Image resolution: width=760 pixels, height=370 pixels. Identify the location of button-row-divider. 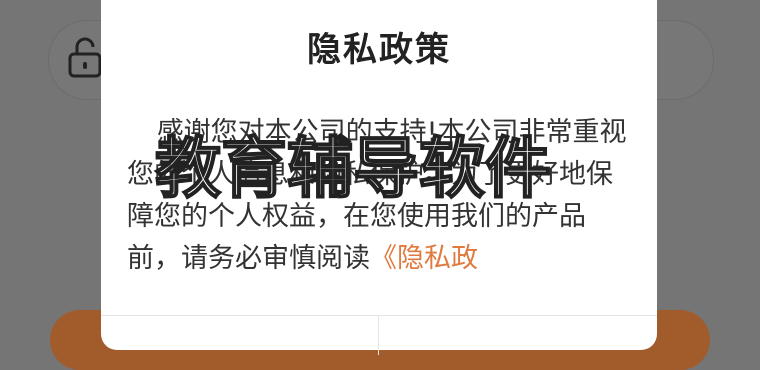
(379, 315).